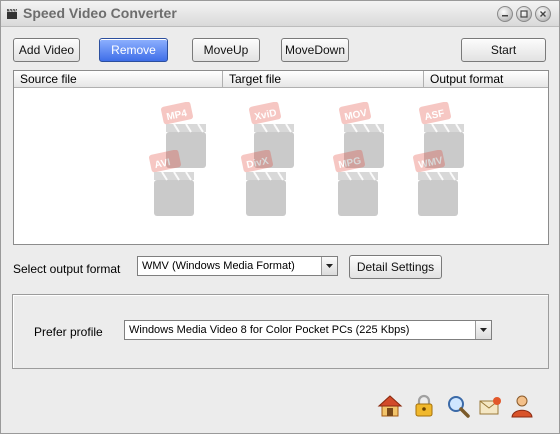 The height and width of the screenshot is (434, 560). Describe the element at coordinates (171, 183) in the screenshot. I see `watermark-format-icon: AVI` at that location.